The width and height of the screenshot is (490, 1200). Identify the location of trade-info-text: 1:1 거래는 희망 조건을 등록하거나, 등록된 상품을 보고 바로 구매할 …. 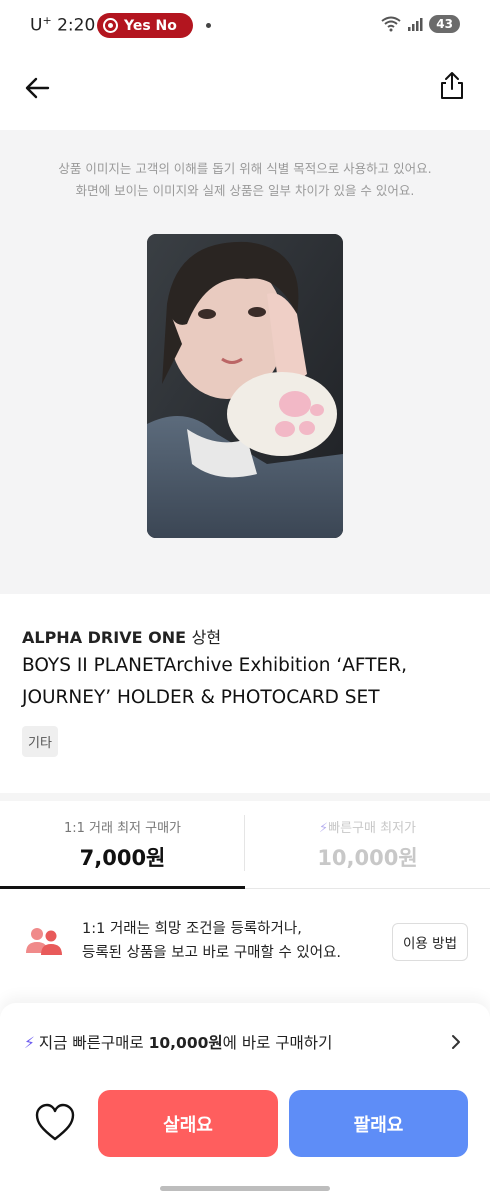
(211, 941).